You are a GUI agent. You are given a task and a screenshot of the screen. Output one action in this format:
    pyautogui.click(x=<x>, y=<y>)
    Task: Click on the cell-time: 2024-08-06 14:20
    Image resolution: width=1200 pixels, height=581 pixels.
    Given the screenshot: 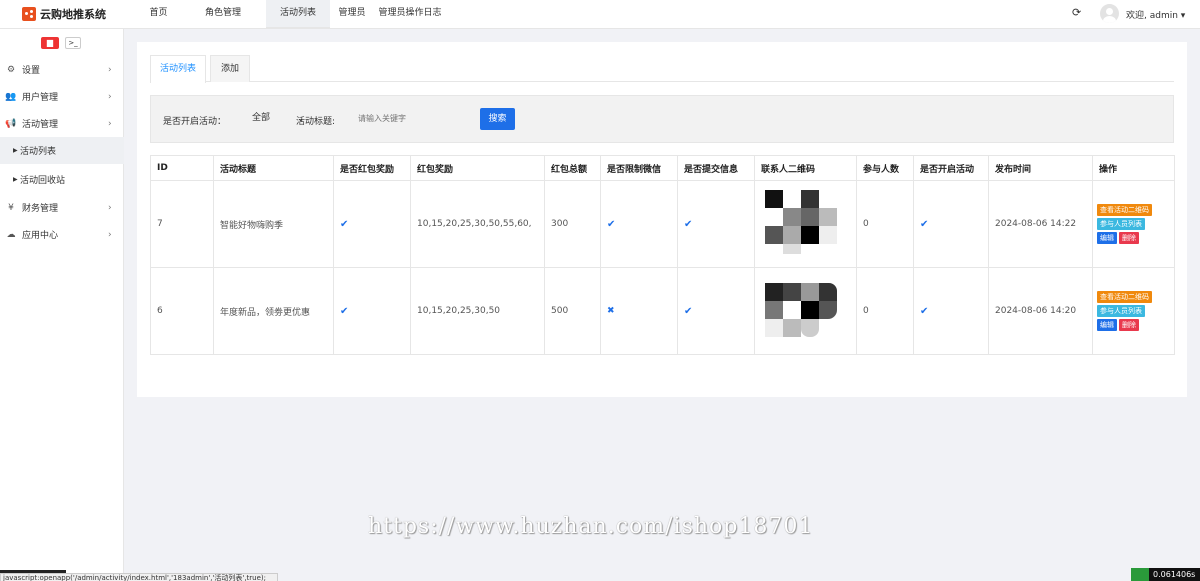 What is the action you would take?
    pyautogui.click(x=1040, y=311)
    